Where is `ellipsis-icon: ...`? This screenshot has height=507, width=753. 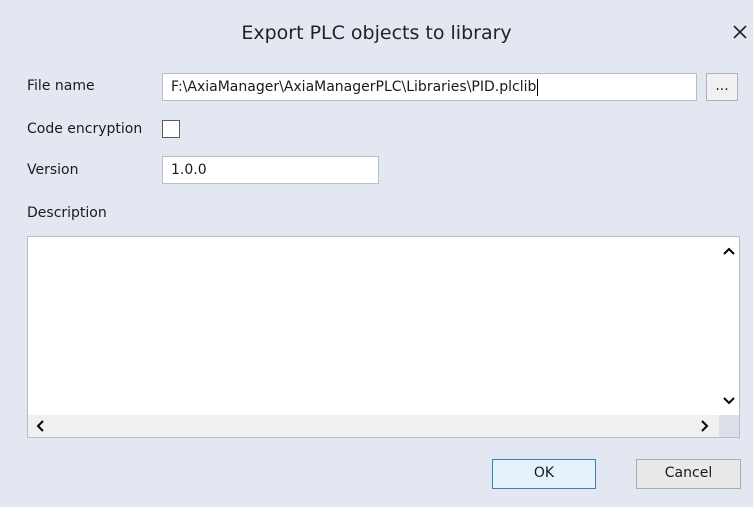
ellipsis-icon: ... is located at coordinates (722, 86).